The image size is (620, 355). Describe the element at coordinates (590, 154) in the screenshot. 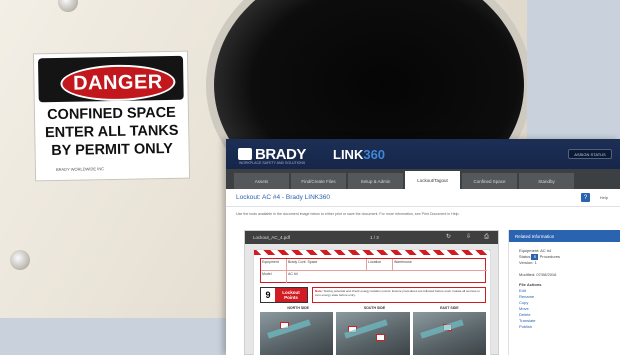

I see `header-account-button: ASSIGN STATUS` at that location.